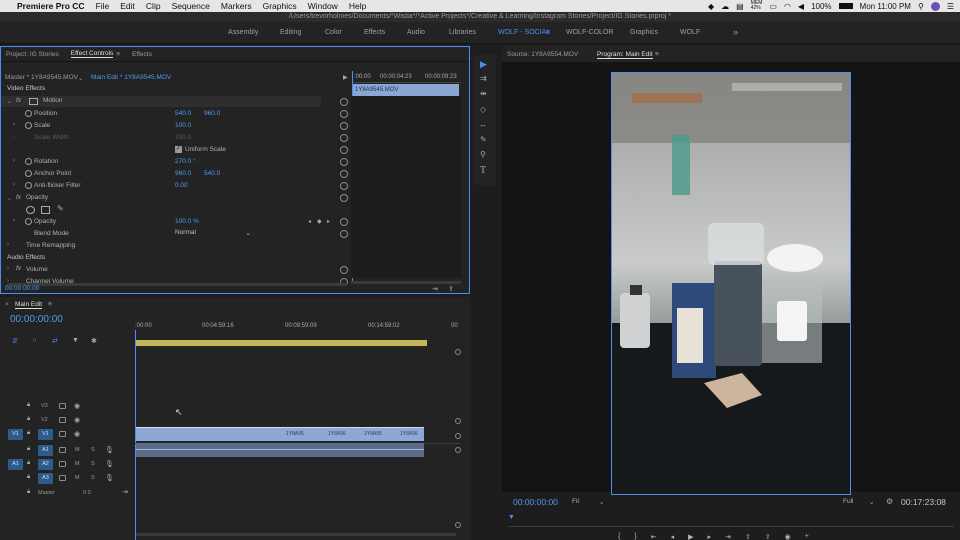  Describe the element at coordinates (535, 502) in the screenshot. I see `program-timecode: 00:00:00:00` at that location.